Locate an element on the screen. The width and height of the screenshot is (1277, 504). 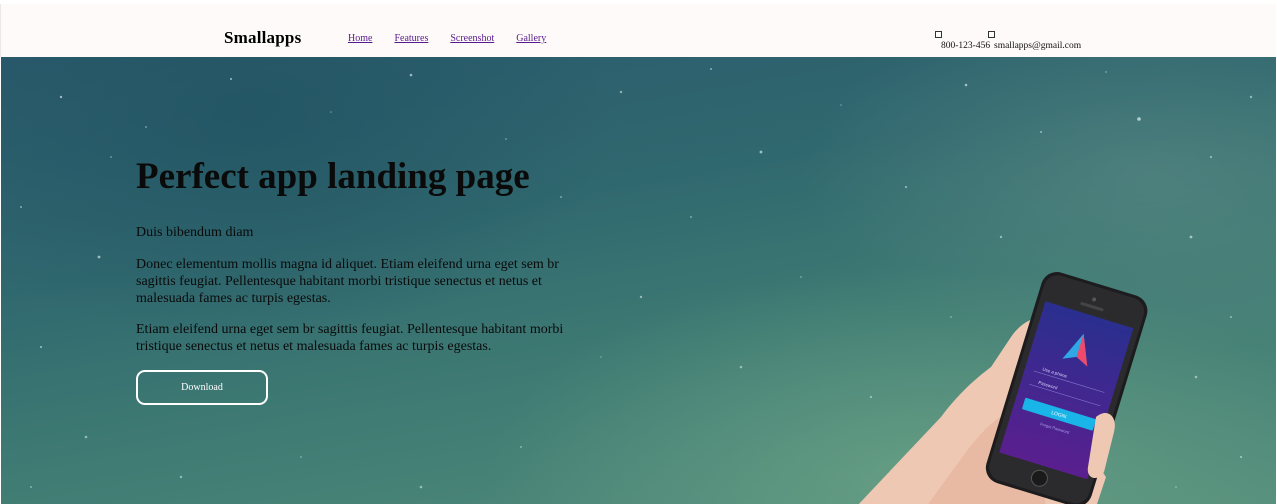
phone-icon is located at coordinates (938, 34).